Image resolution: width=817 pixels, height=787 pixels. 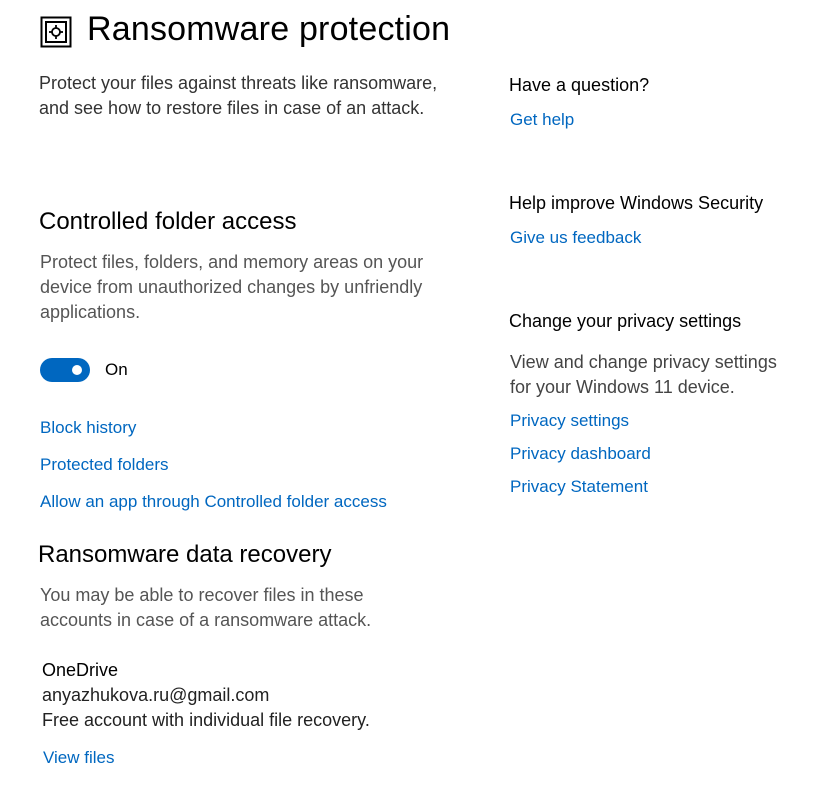 I want to click on page-title: Ransomware protection, so click(x=269, y=29).